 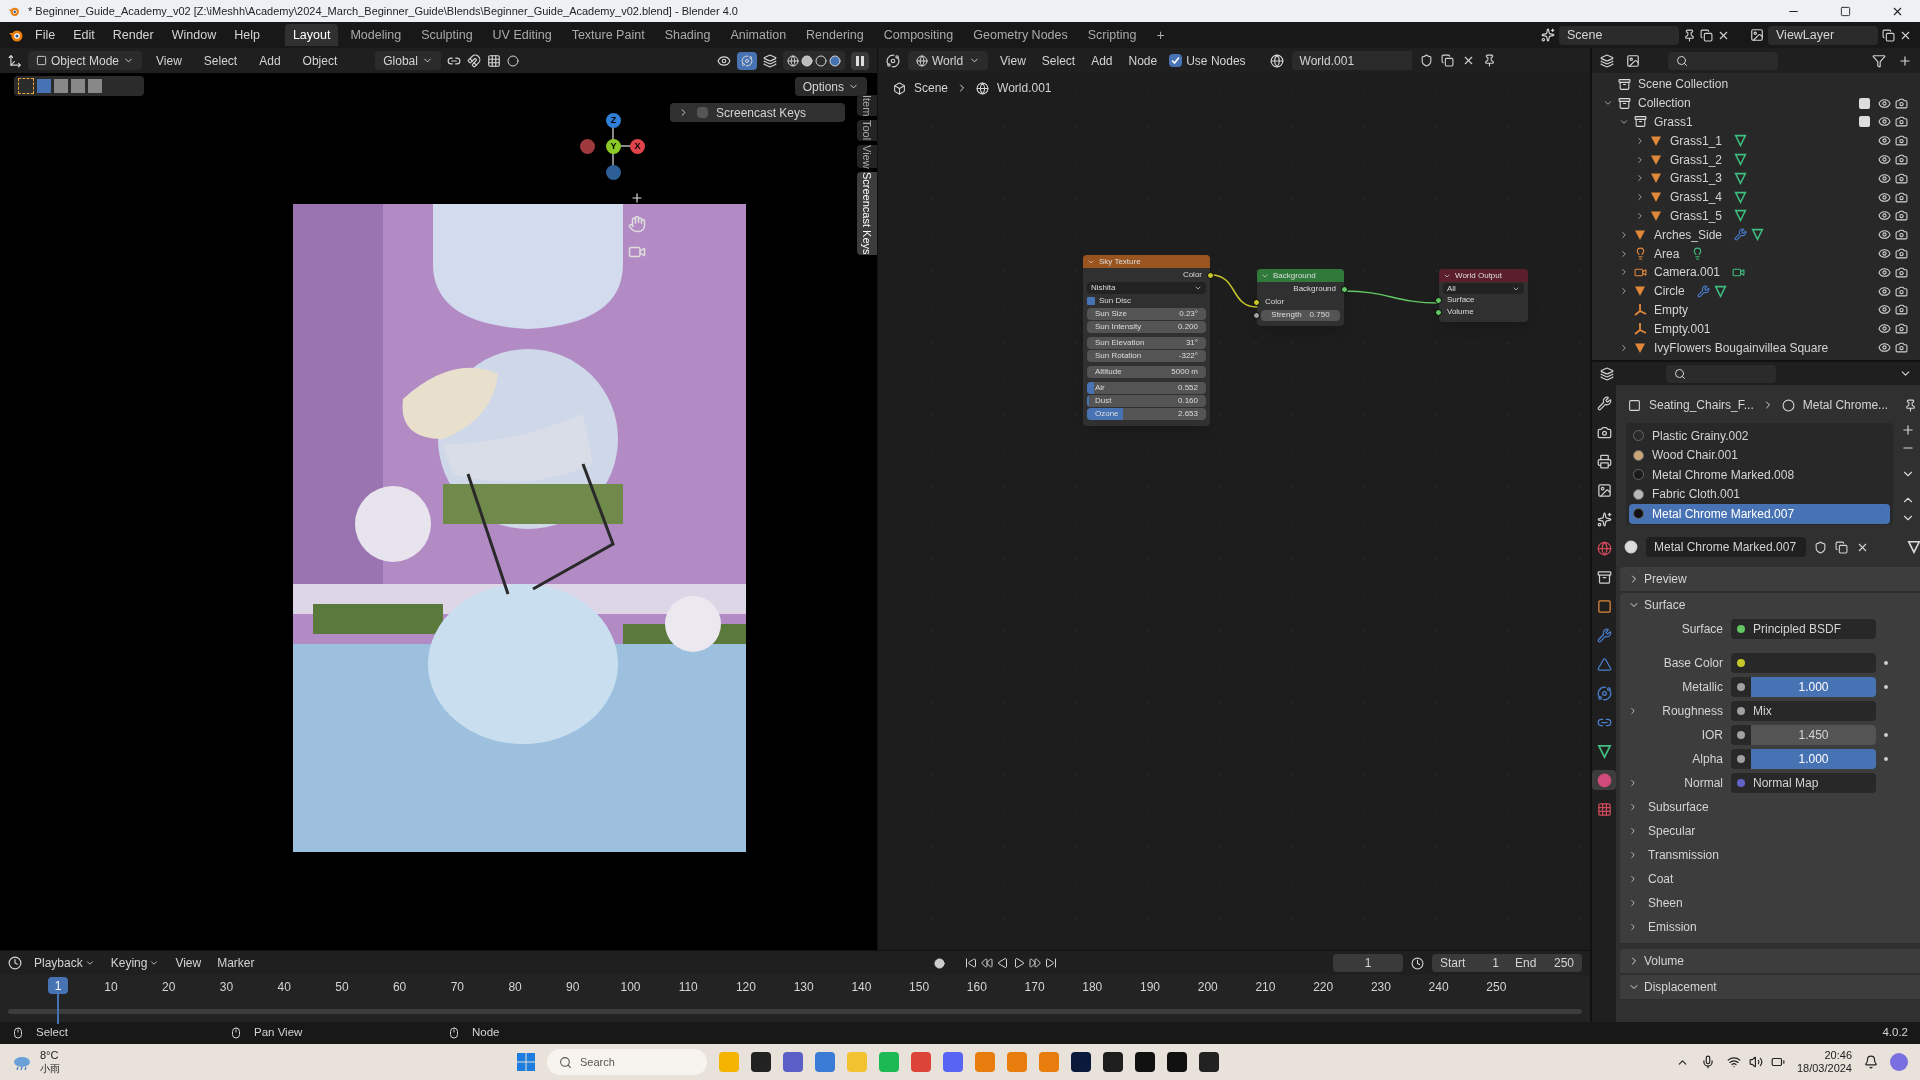 I want to click on menu-item: Render, so click(x=133, y=35).